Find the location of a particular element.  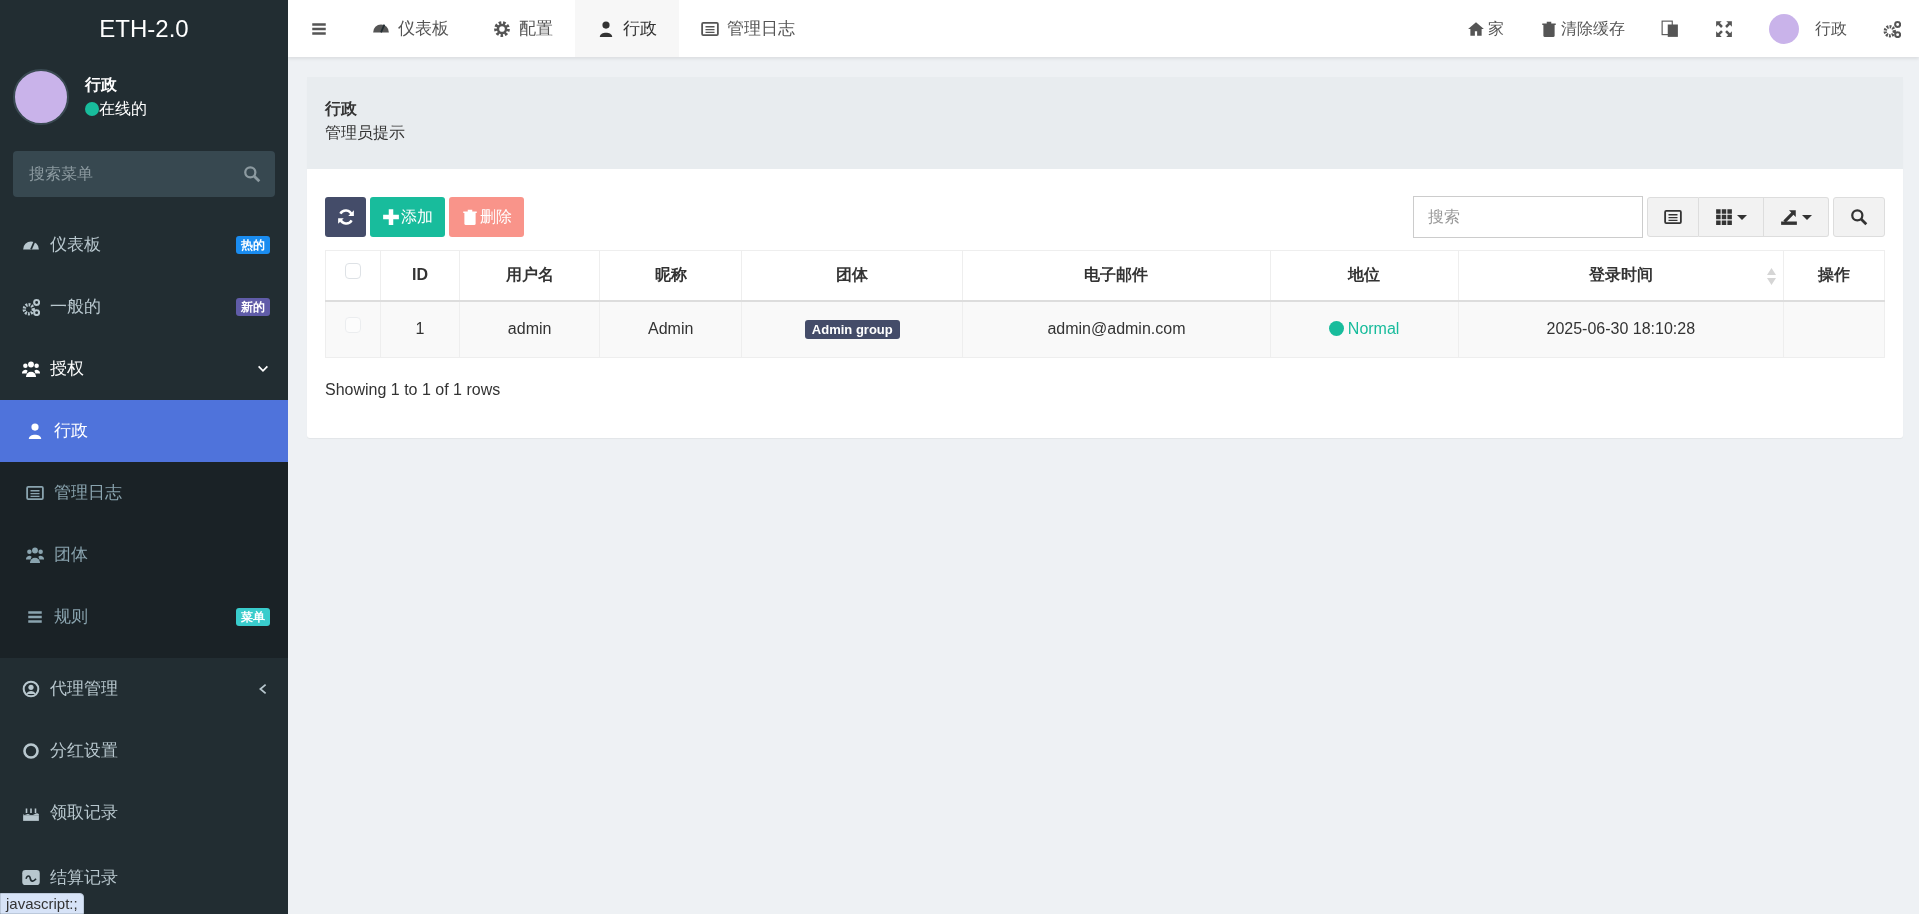

column-header: 操作 is located at coordinates (1834, 275).